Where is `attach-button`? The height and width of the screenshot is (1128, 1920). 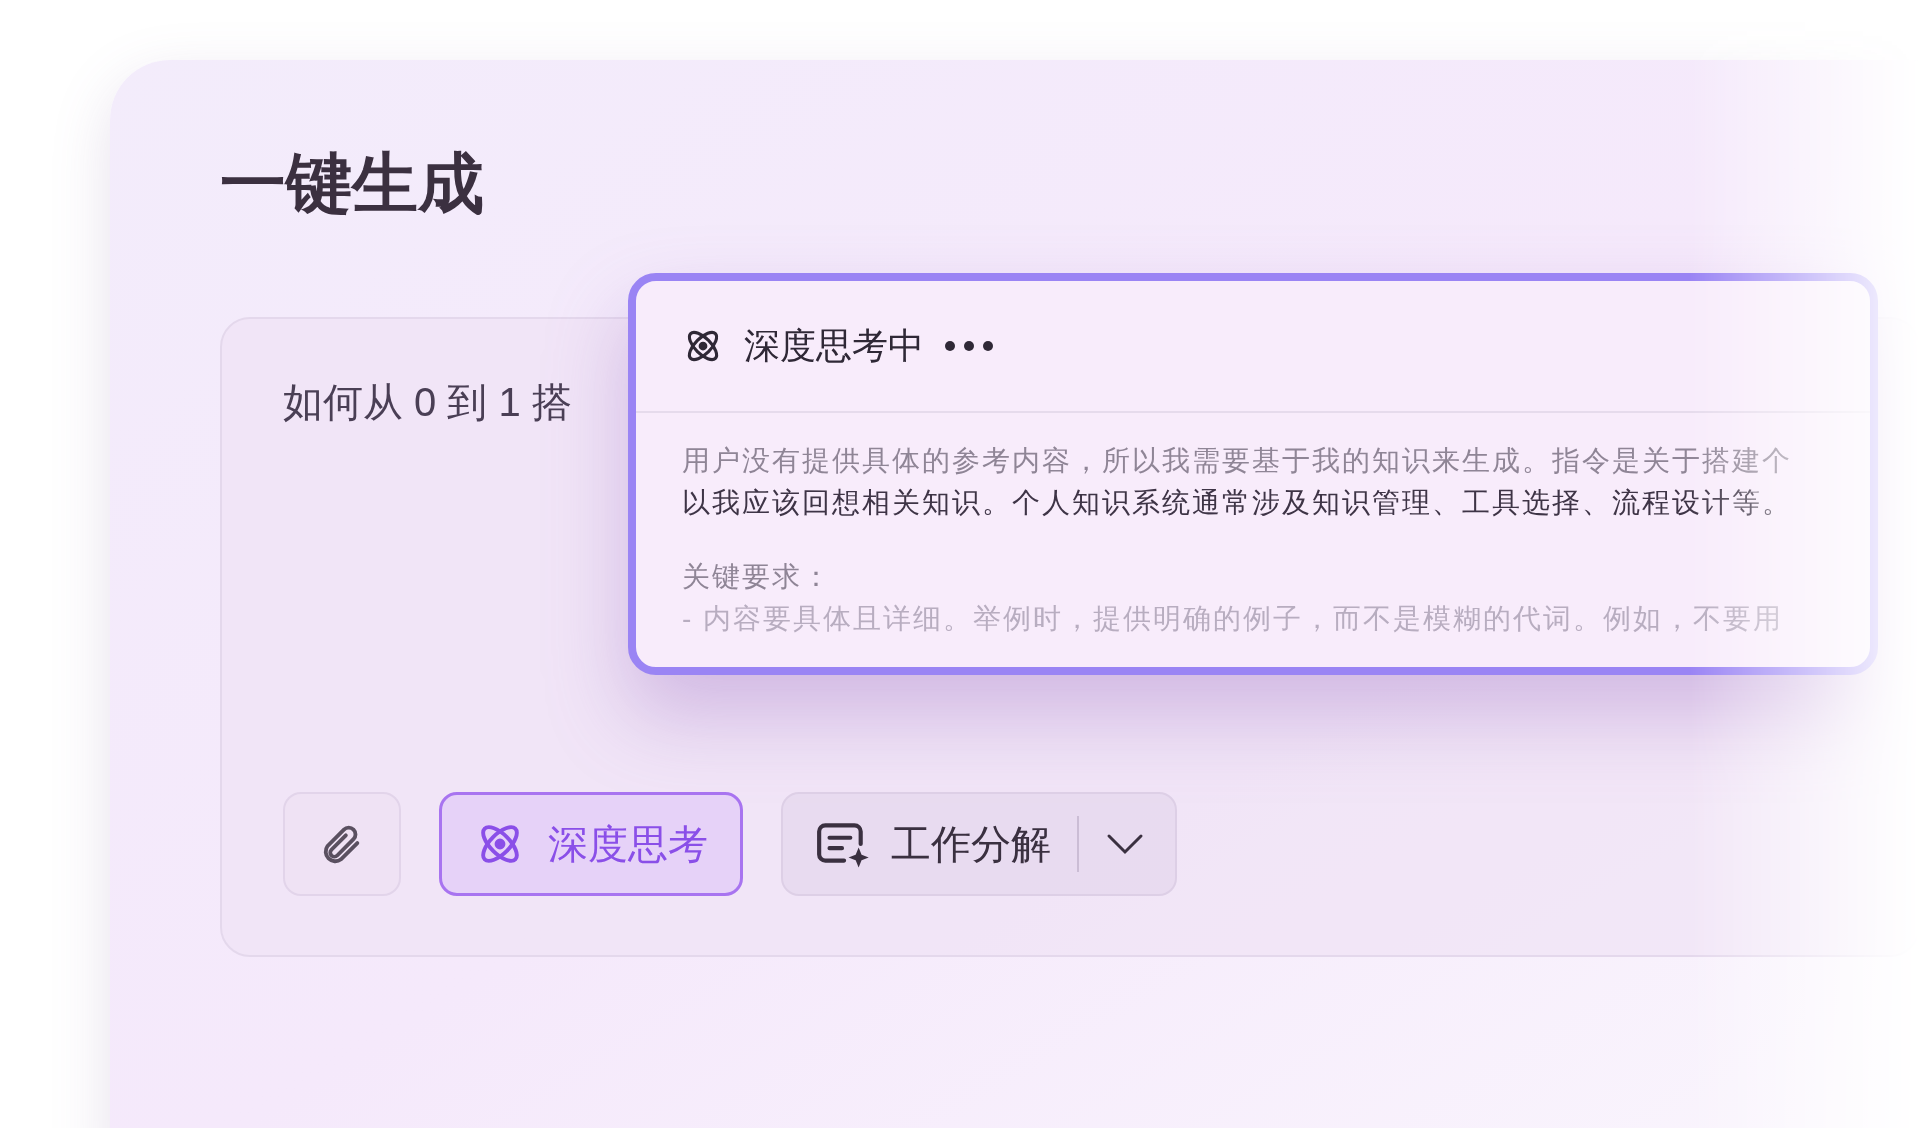
attach-button is located at coordinates (342, 844).